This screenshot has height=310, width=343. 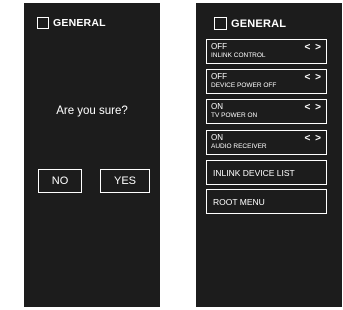 I want to click on setting-audio-receiver: ON AUDIO RECEIVER < >, so click(x=266, y=142).